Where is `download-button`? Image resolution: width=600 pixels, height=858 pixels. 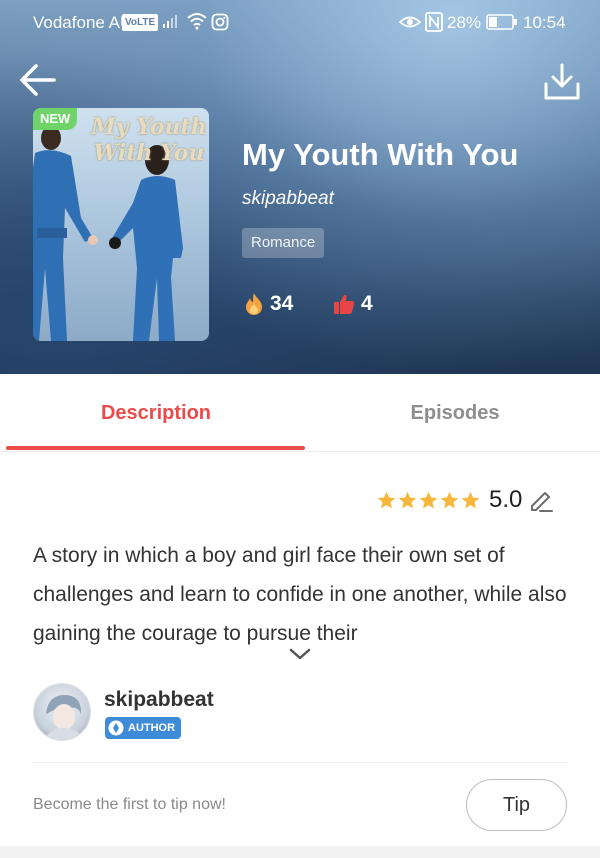
download-button is located at coordinates (562, 82).